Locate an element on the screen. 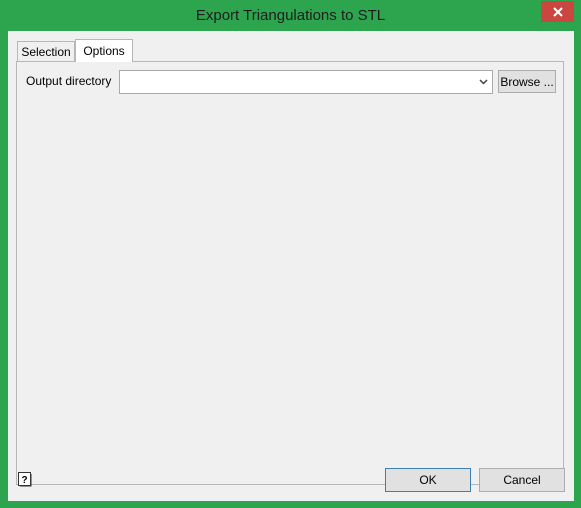 The image size is (581, 508). output-directory-label: Output directory is located at coordinates (69, 81).